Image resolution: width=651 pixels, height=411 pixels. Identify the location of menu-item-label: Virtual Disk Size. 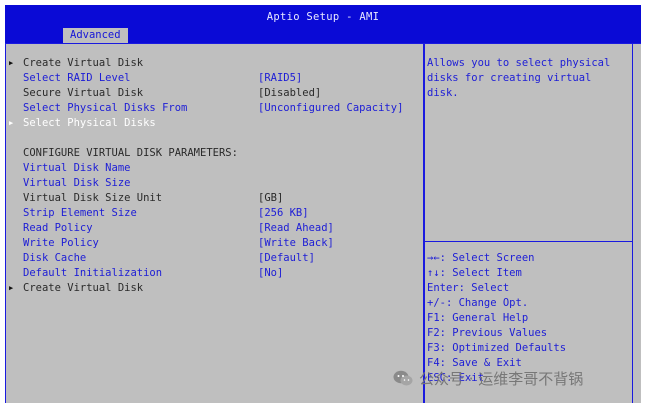
(77, 183).